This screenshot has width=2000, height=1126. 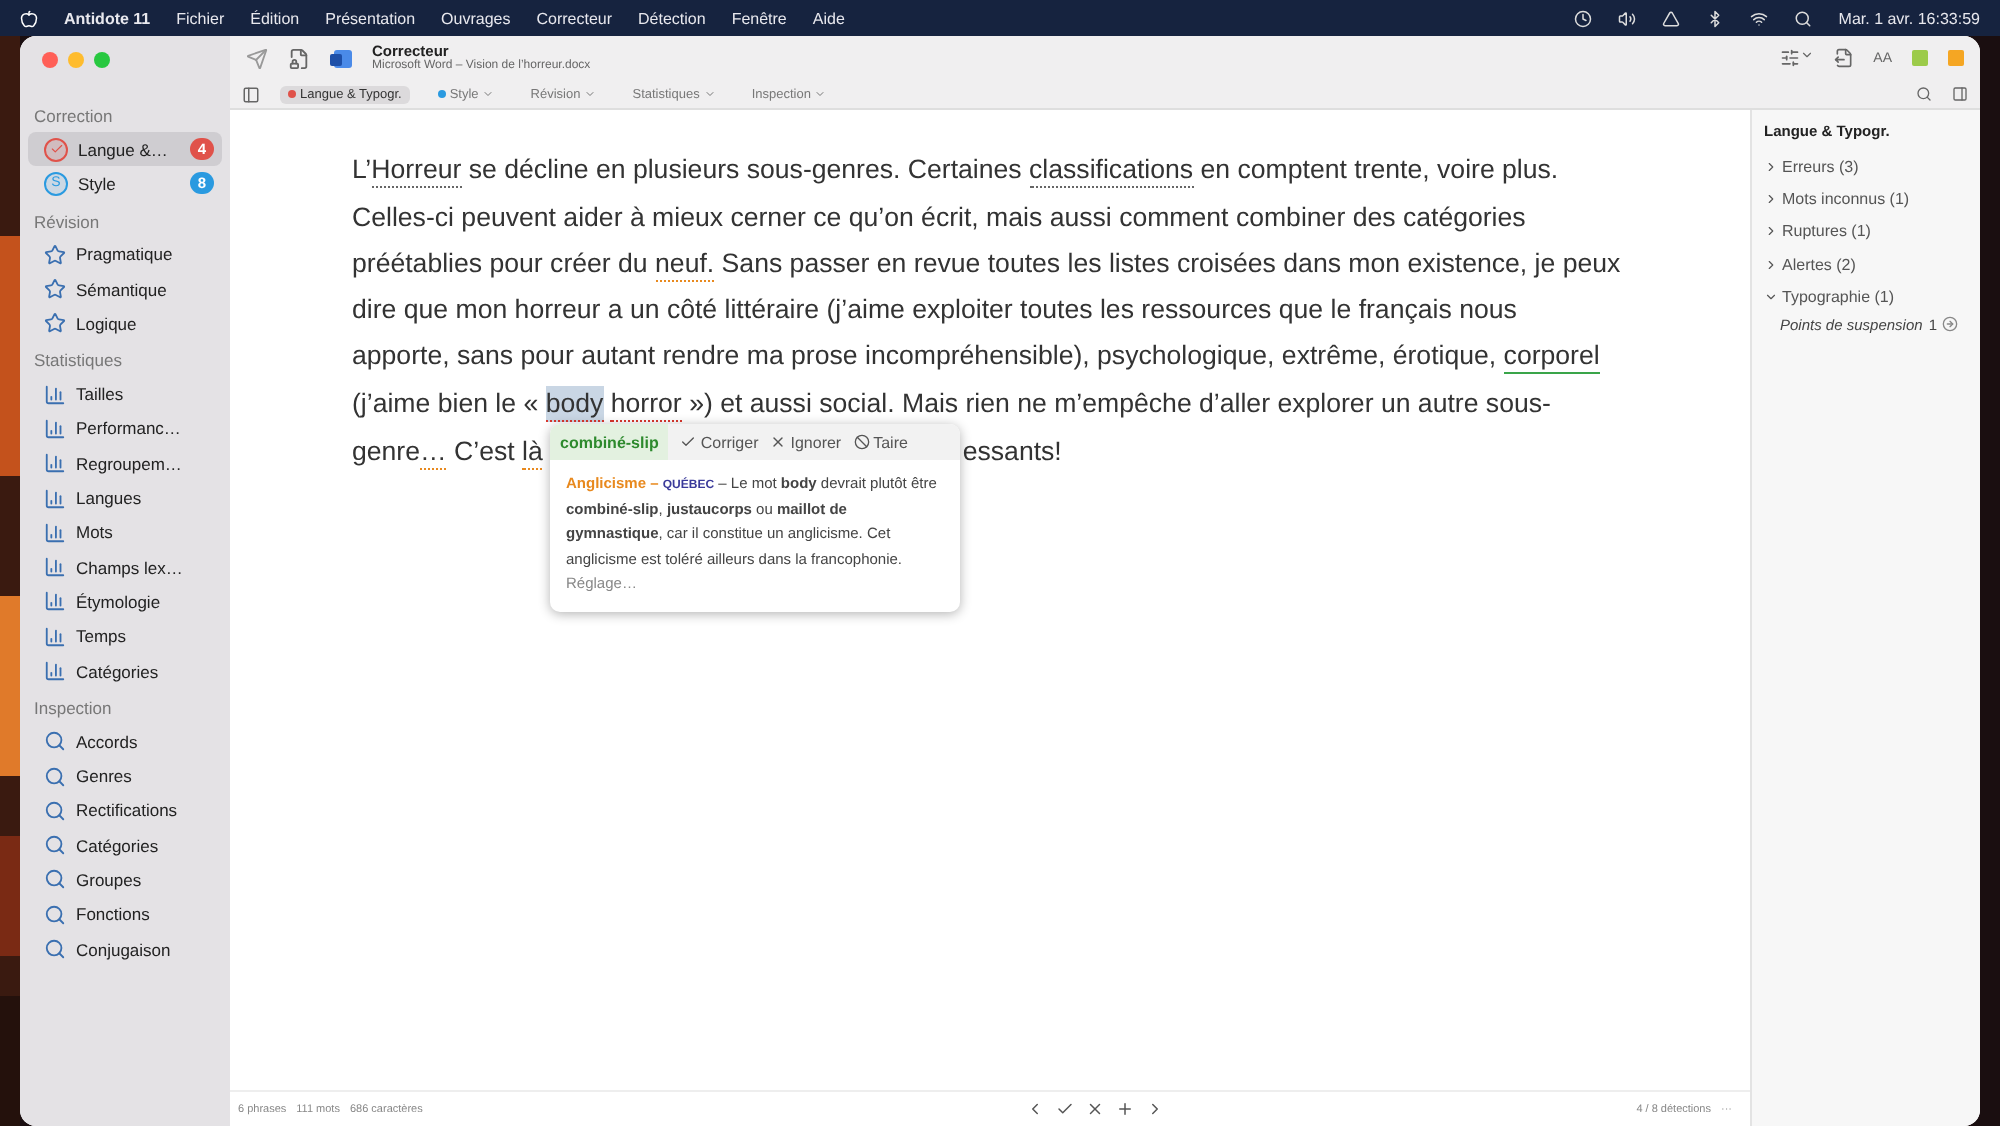 I want to click on item-label: Étymologie, so click(x=119, y=601).